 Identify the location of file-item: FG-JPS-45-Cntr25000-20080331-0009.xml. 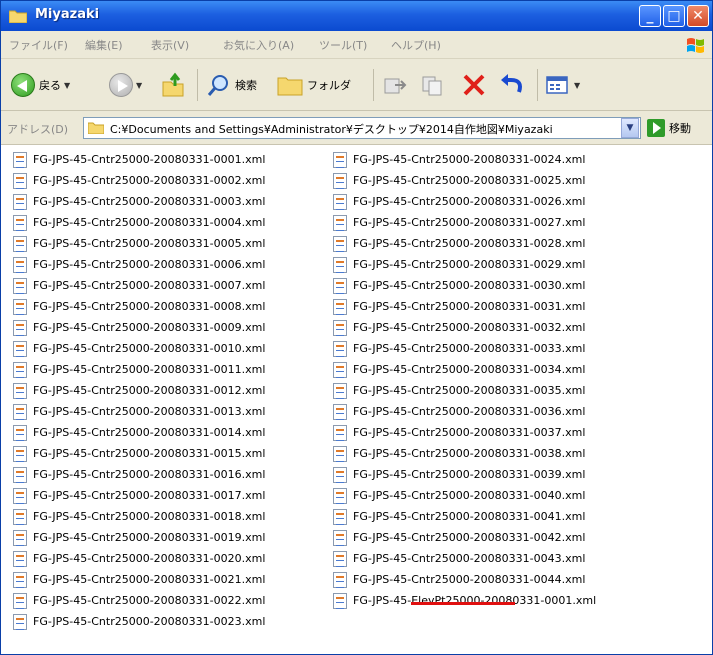
(139, 327).